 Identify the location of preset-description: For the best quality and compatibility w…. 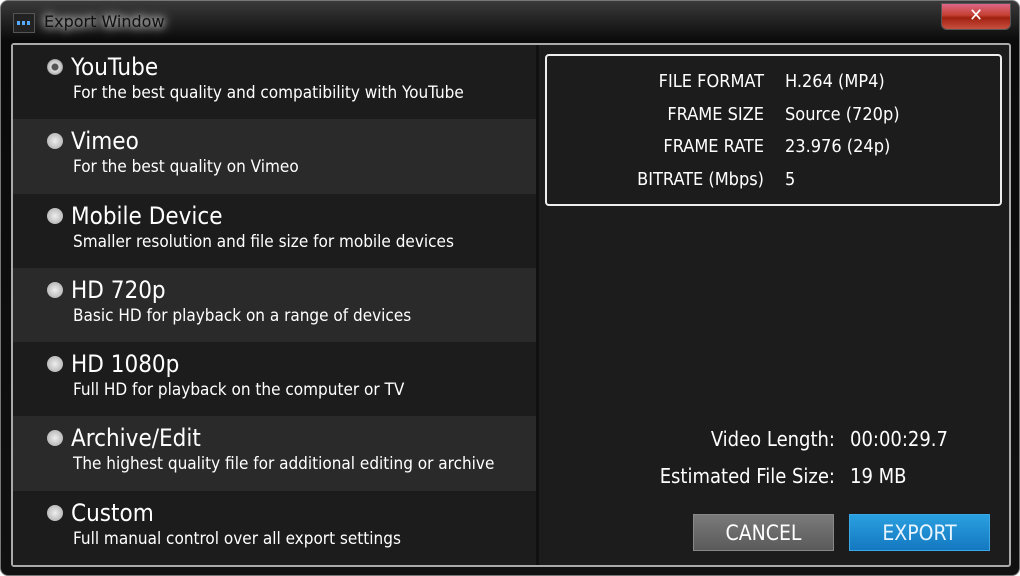
(268, 93).